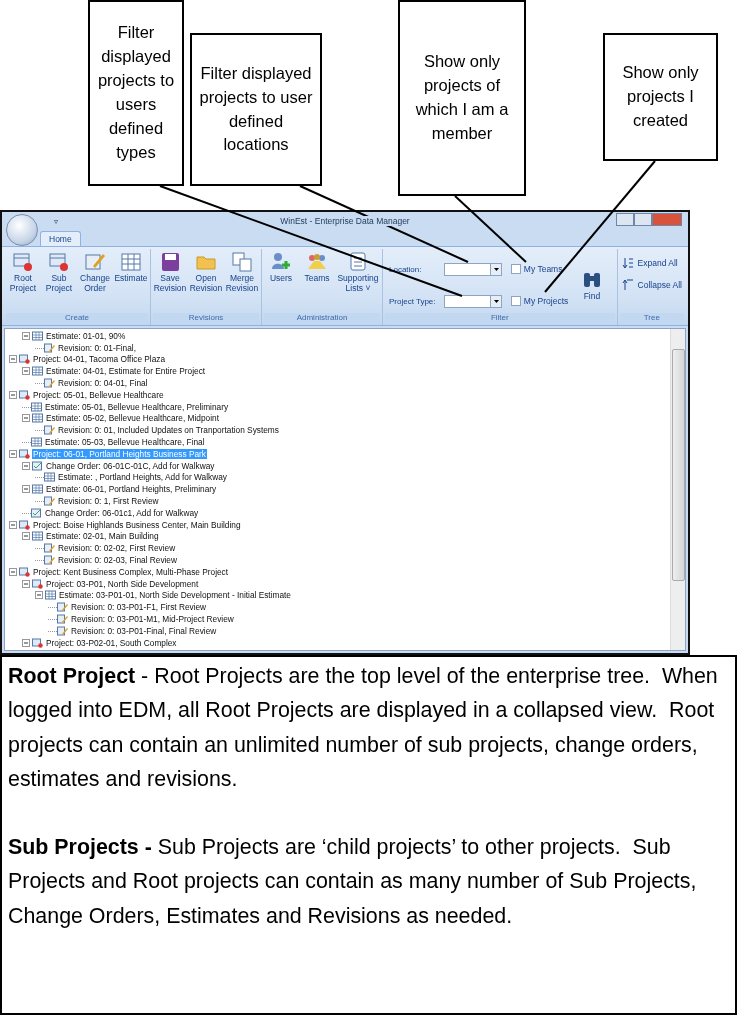 The width and height of the screenshot is (755, 1015). What do you see at coordinates (111, 642) in the screenshot?
I see `tree-item: Project: 03-P02-01, South Complex` at bounding box center [111, 642].